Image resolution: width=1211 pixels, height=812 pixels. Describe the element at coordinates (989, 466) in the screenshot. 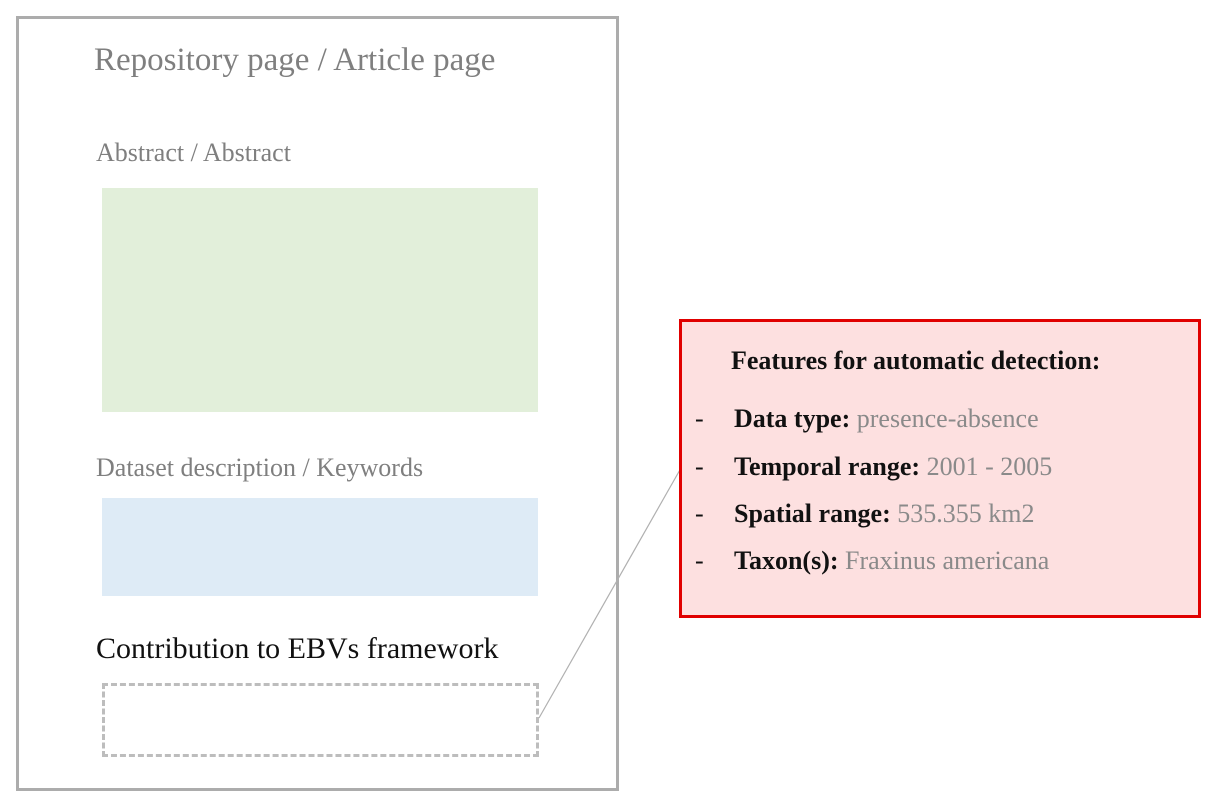

I see `feature-value: 2001 - 2005` at that location.